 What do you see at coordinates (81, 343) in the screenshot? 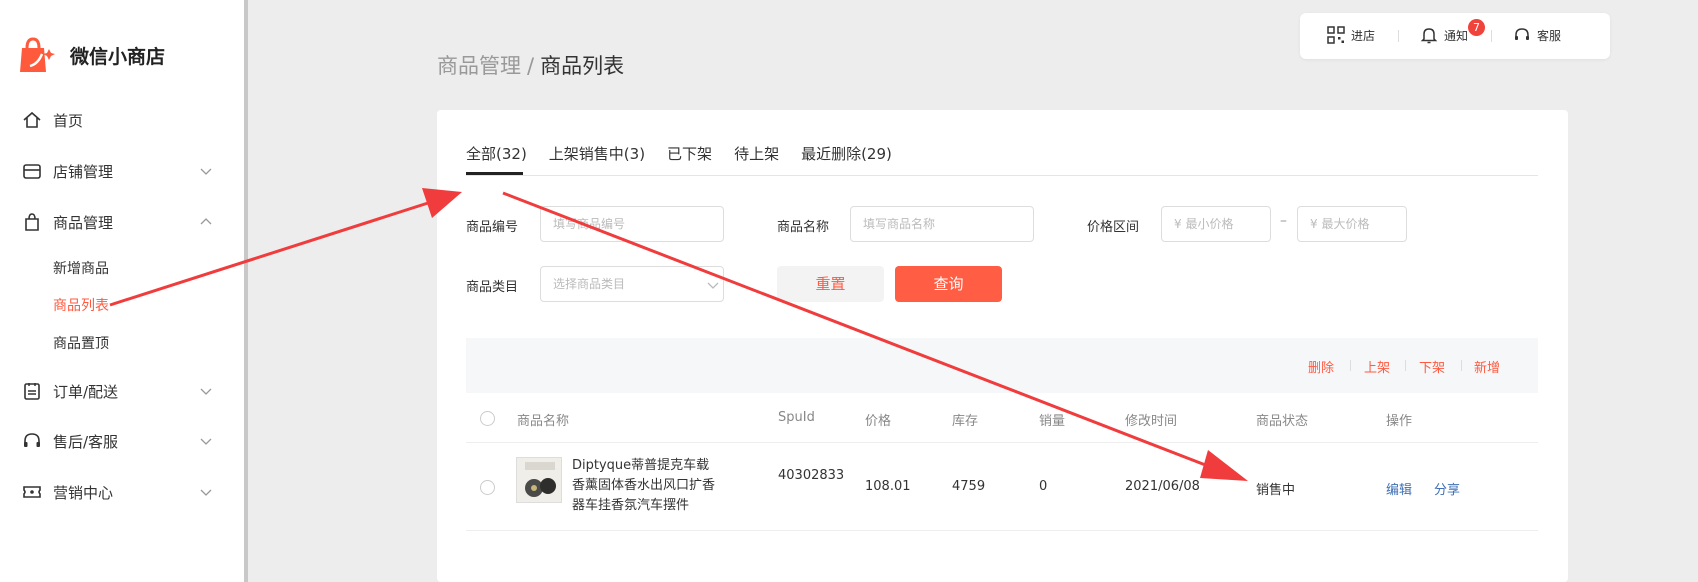
I see `sidebar-subitem-product-pin: 商品置顶` at bounding box center [81, 343].